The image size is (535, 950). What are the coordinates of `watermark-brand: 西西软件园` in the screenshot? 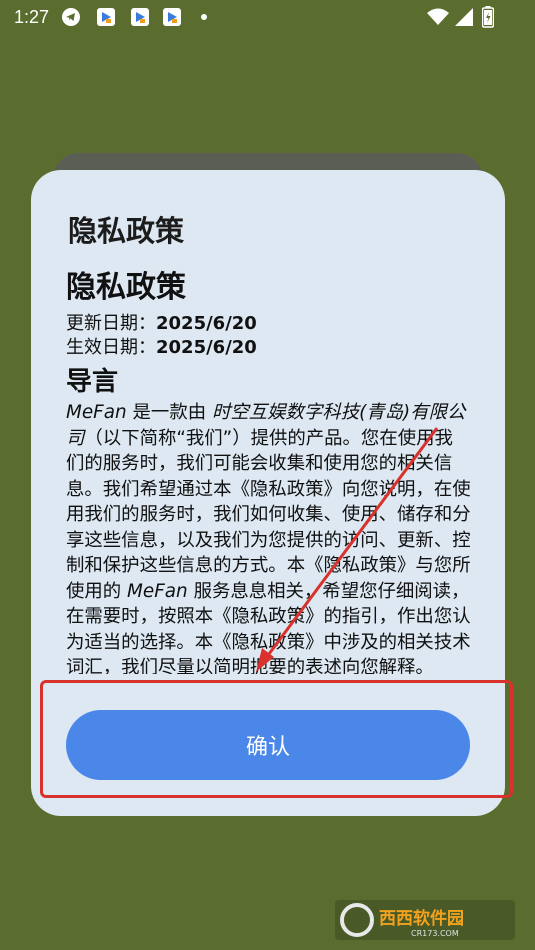 It's located at (421, 918).